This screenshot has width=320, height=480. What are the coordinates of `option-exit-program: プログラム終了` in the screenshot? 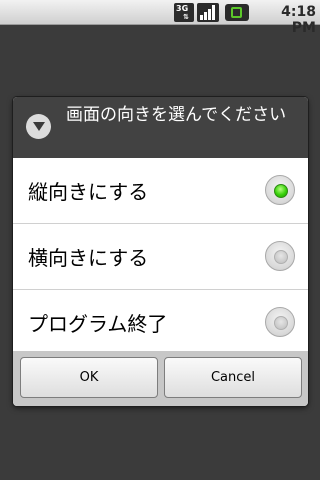 It's located at (160, 320).